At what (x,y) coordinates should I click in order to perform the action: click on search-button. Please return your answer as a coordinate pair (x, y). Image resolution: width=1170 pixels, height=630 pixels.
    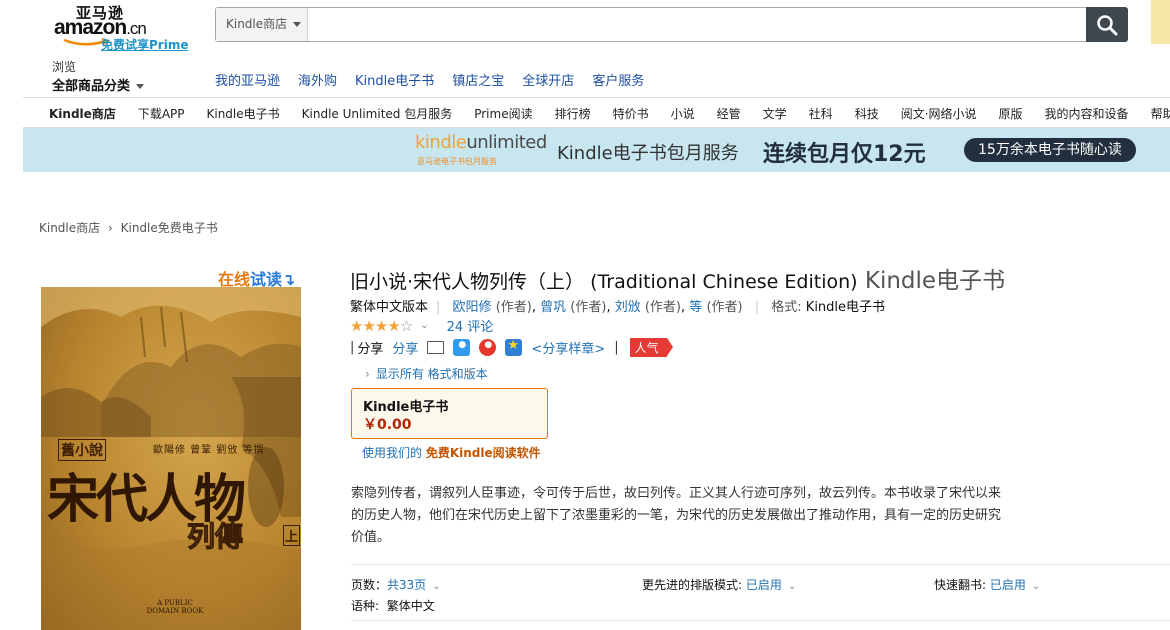
    Looking at the image, I should click on (1107, 24).